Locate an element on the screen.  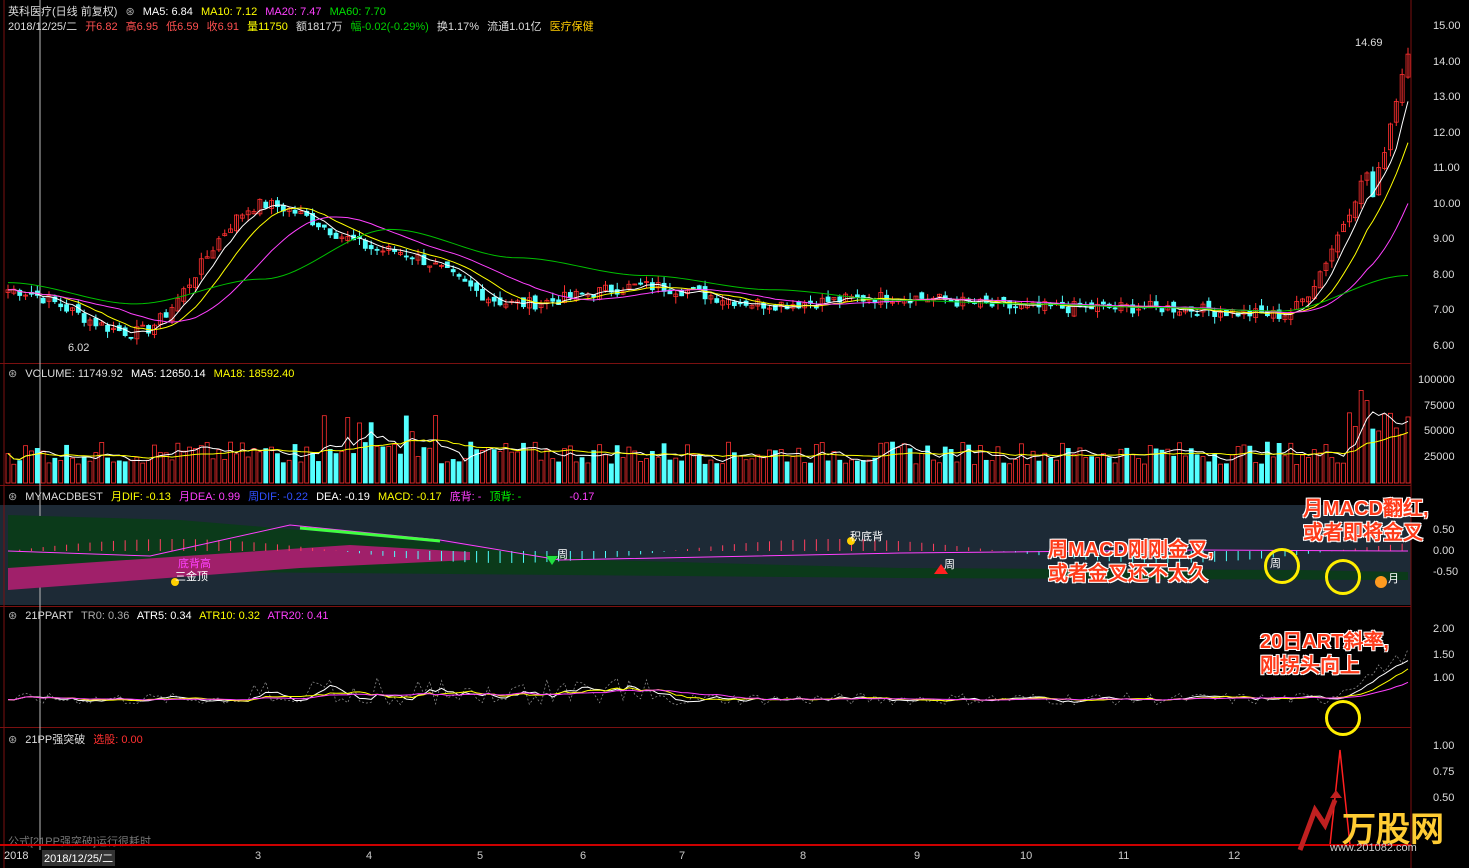
max-price-label: 14.69 is located at coordinates (1369, 43).